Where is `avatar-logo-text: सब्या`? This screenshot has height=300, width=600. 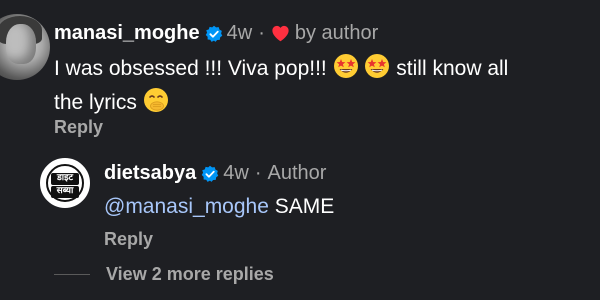
avatar-logo-text: सब्या is located at coordinates (65, 191).